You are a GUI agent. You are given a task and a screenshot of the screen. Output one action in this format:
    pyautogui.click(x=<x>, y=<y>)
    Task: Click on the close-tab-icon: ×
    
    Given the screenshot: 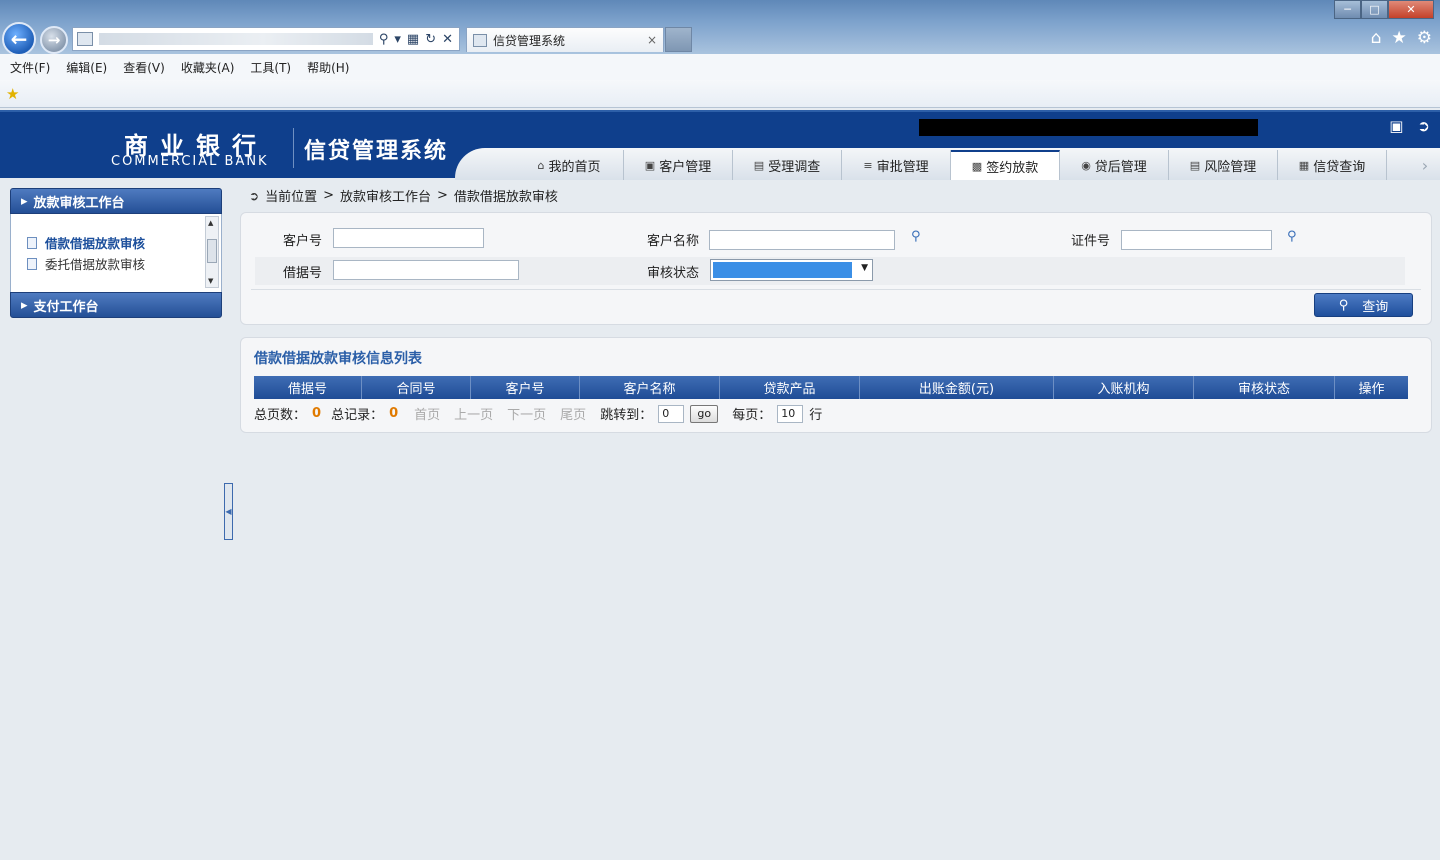 What is the action you would take?
    pyautogui.click(x=655, y=40)
    